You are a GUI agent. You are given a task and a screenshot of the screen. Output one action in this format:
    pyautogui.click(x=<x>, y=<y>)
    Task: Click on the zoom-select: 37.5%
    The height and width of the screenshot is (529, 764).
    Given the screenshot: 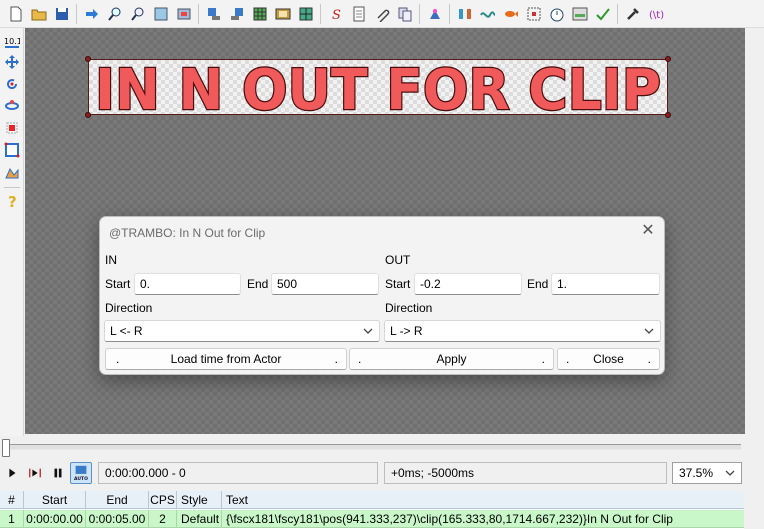 What is the action you would take?
    pyautogui.click(x=707, y=473)
    